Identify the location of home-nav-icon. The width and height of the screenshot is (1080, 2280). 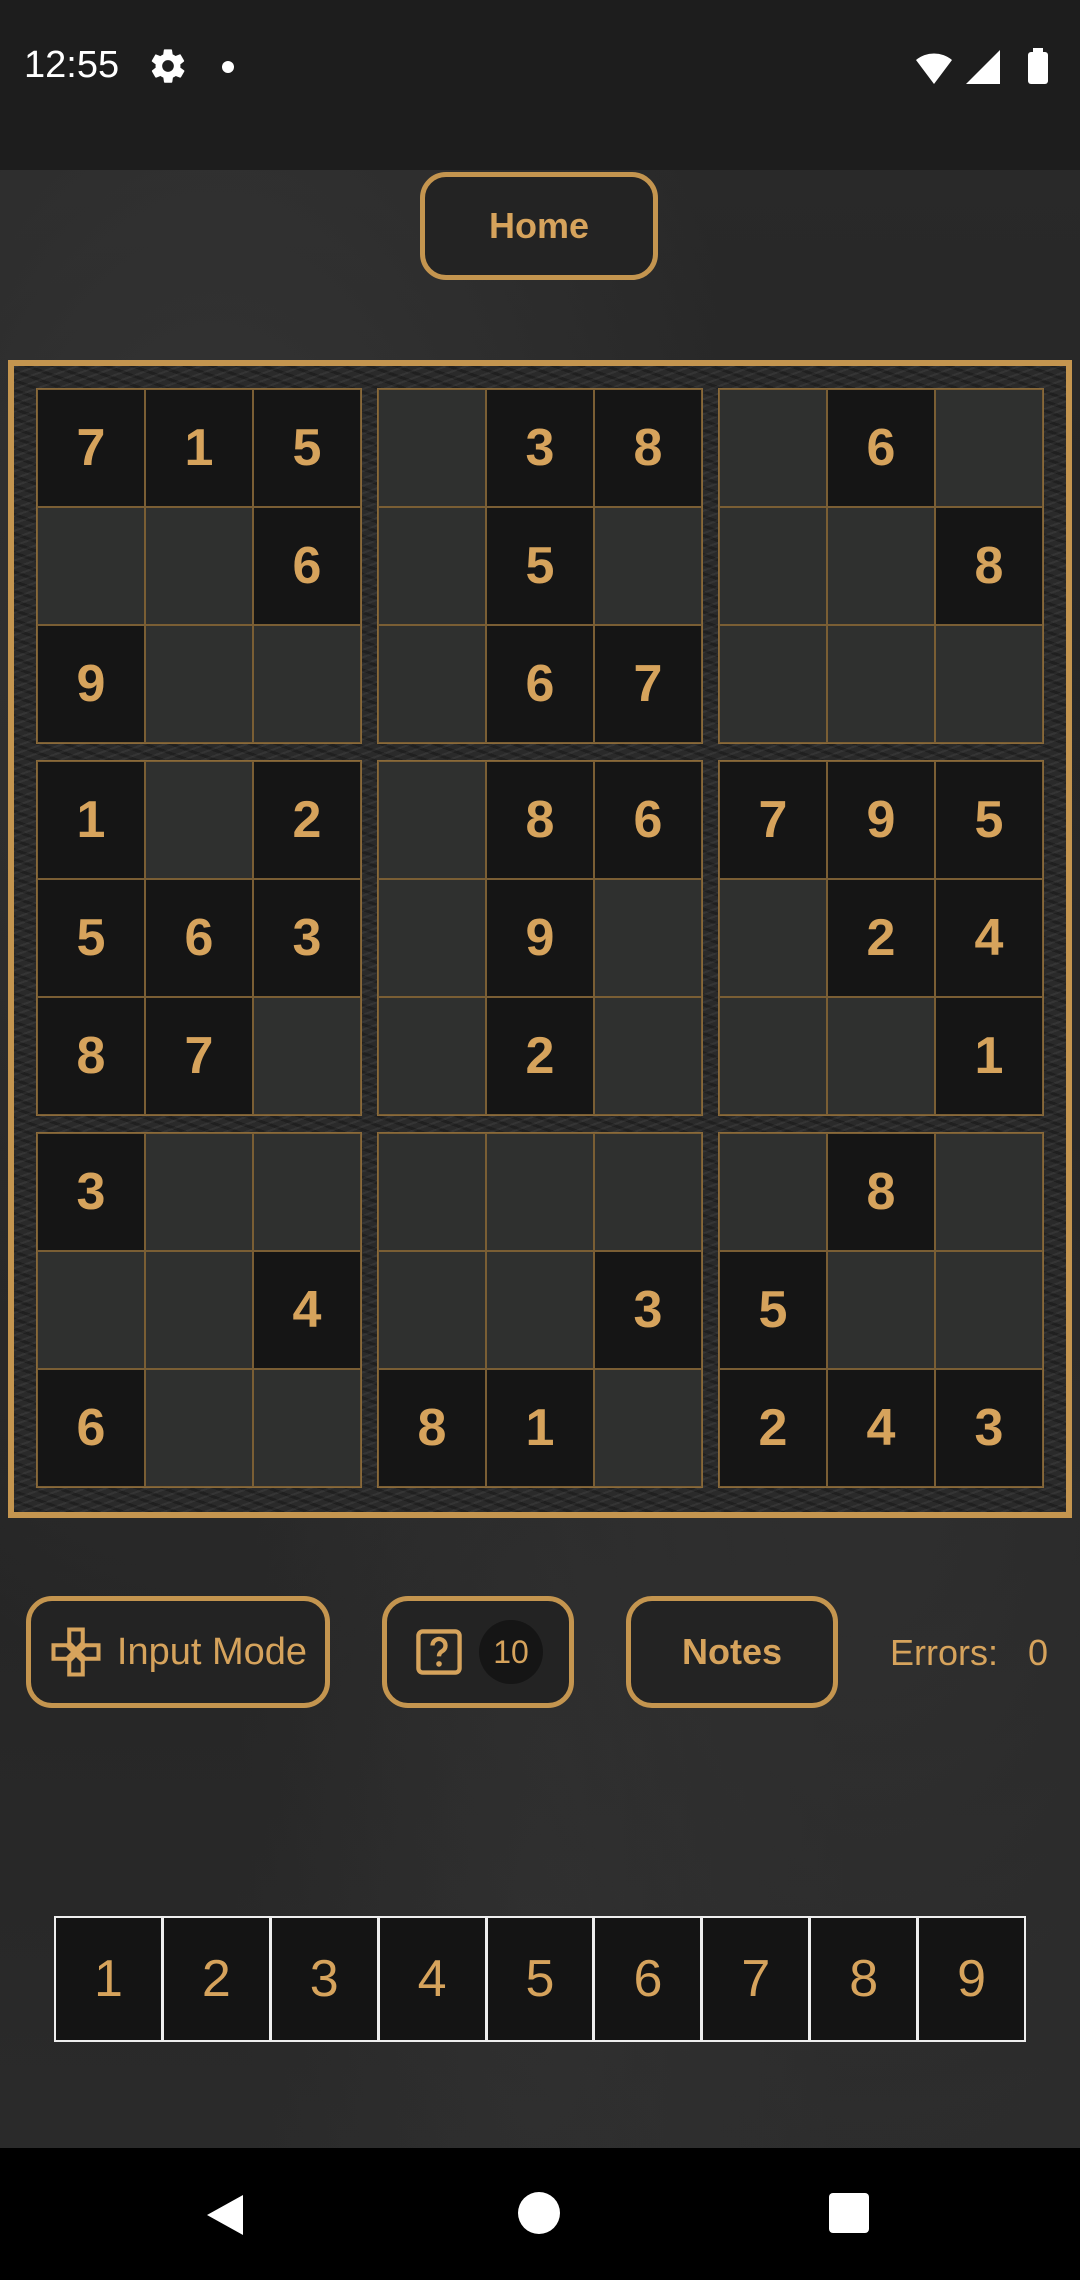
(539, 2213).